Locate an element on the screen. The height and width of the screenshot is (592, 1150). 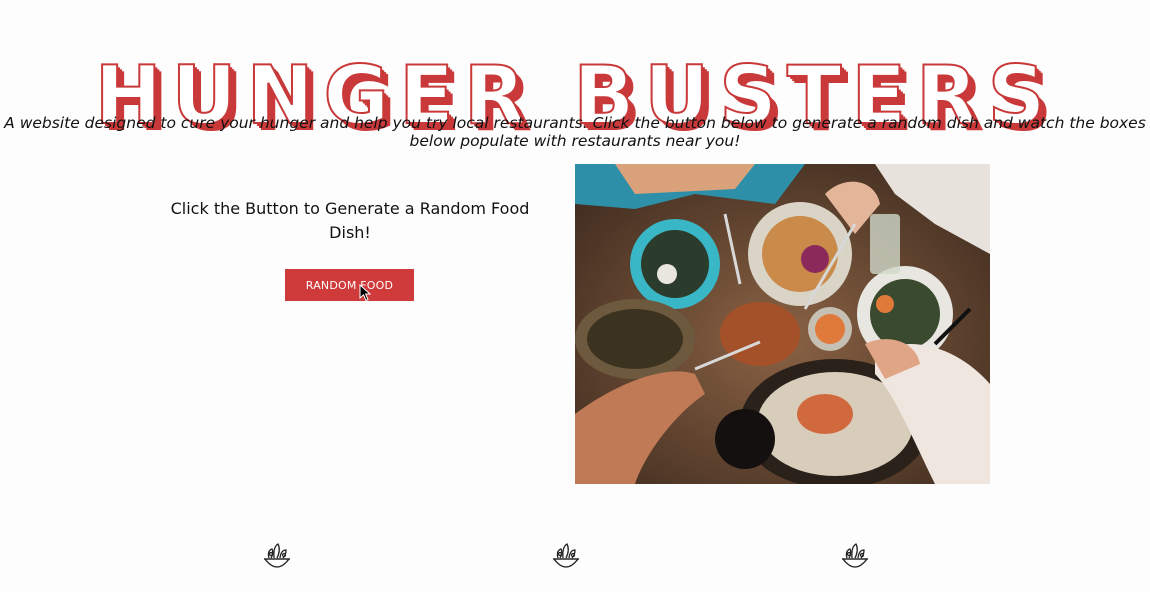
mouse-cursor-icon is located at coordinates (365, 293).